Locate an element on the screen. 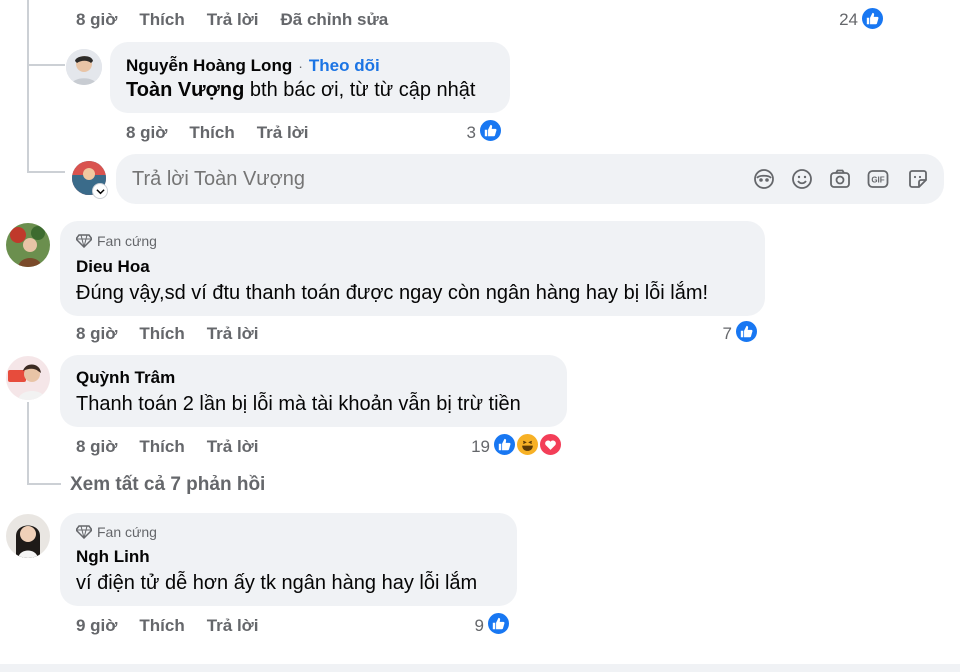 The image size is (960, 672). reaction-count: 3 is located at coordinates (458, 133).